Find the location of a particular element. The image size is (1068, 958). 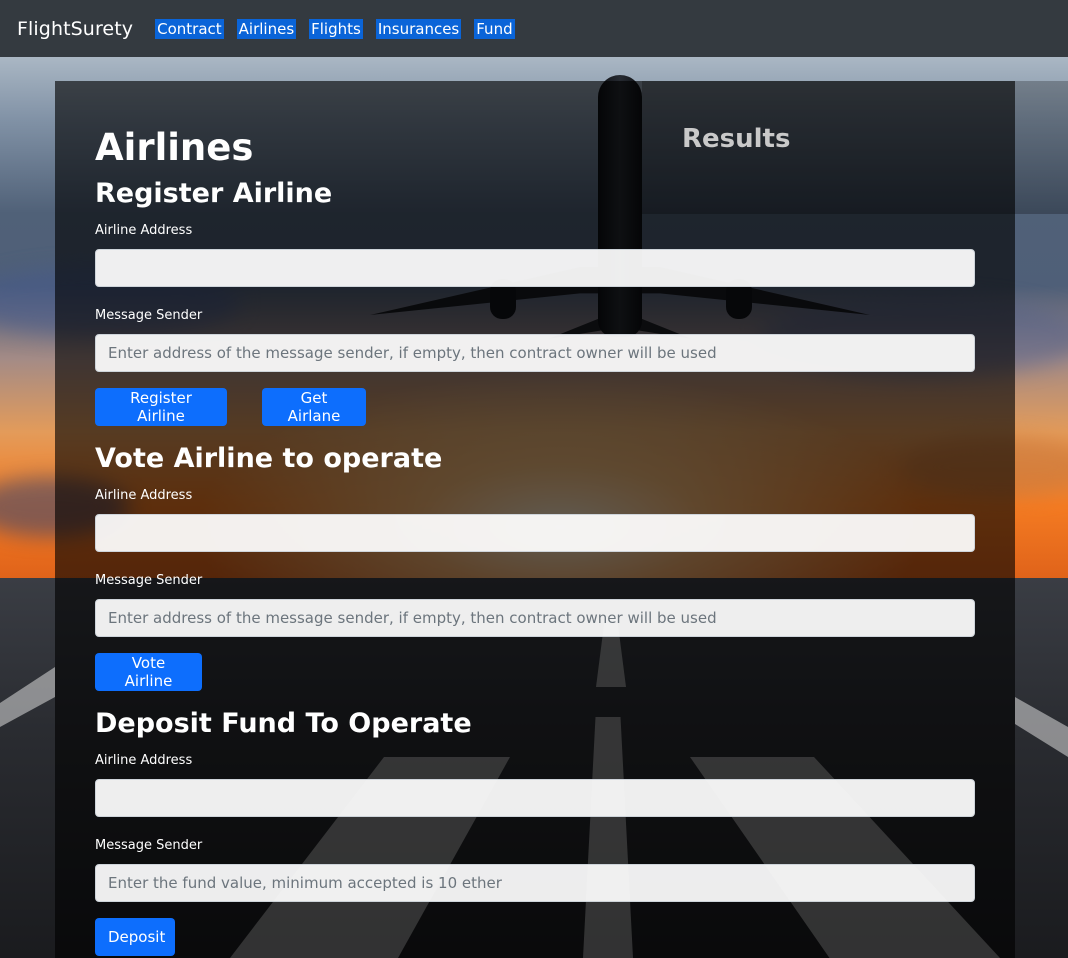

vote-address-input is located at coordinates (535, 533).